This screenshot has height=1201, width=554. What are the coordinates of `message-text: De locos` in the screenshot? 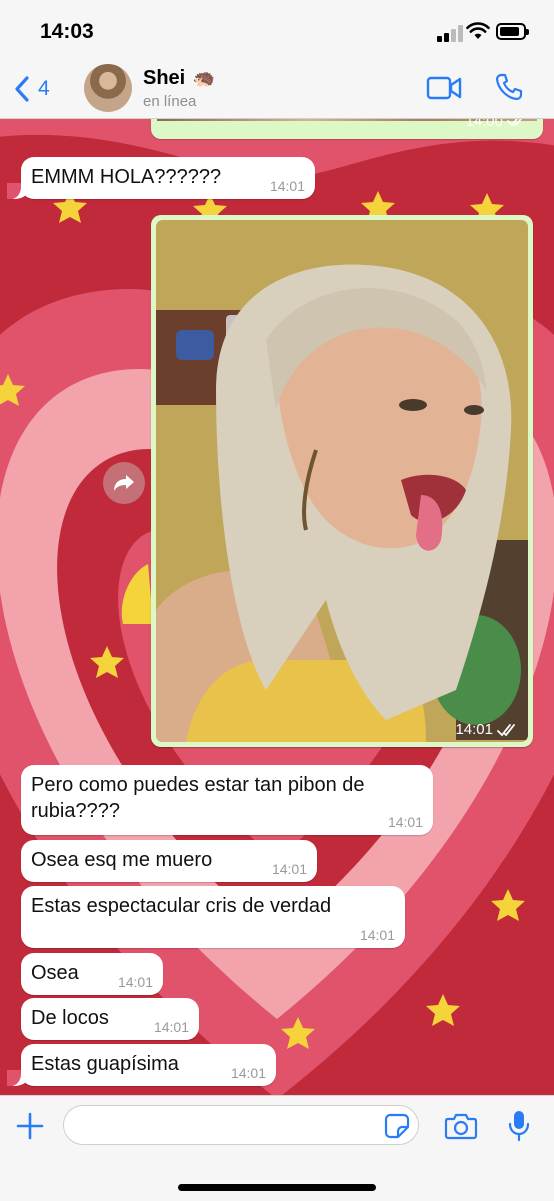 It's located at (70, 1018).